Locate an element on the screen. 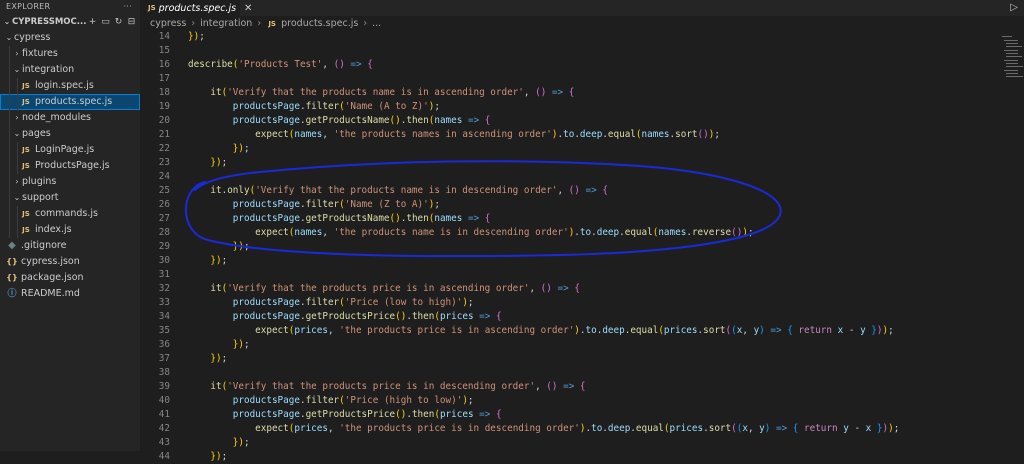 The width and height of the screenshot is (1024, 464). line-number: 19 is located at coordinates (164, 106).